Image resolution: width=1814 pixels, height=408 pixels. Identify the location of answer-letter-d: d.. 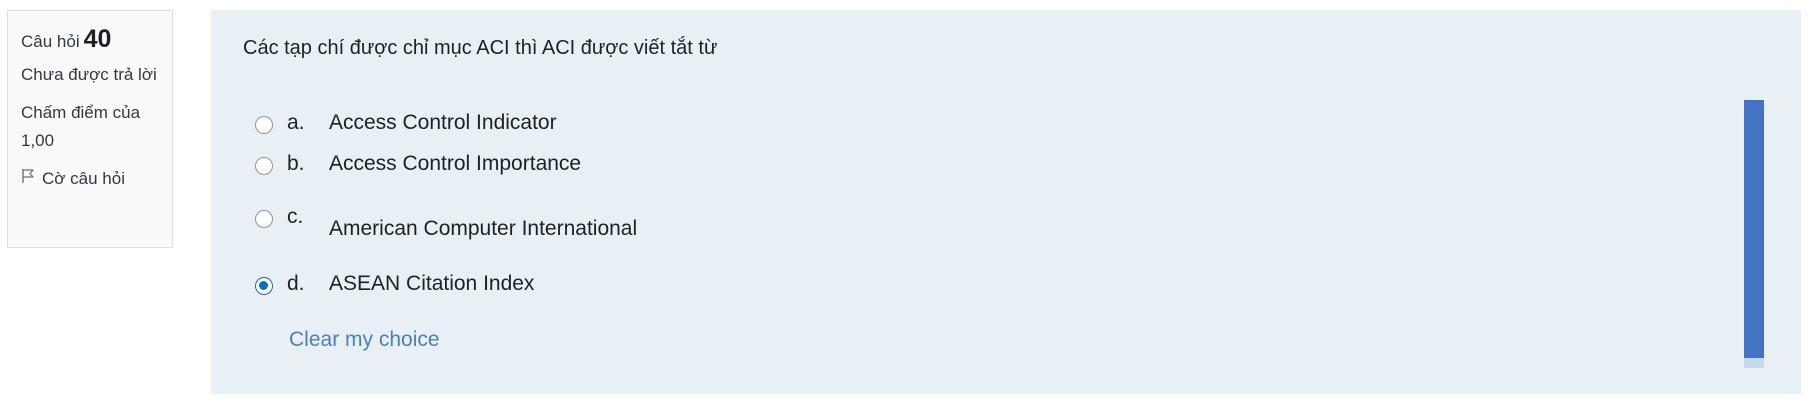
(296, 283).